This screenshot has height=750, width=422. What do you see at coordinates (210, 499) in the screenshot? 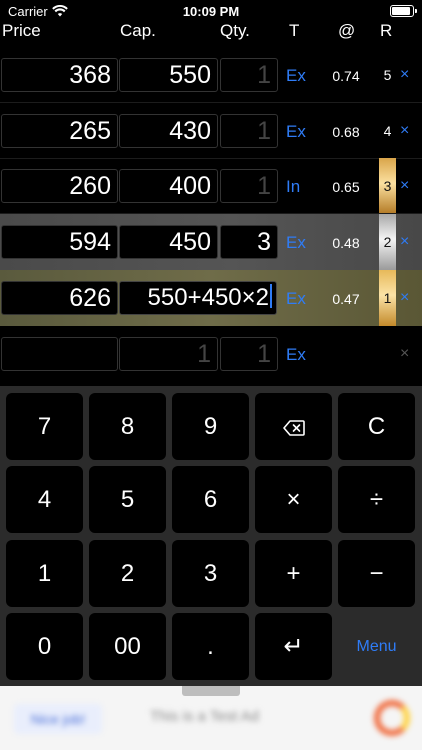
I see `key-6: 6` at bounding box center [210, 499].